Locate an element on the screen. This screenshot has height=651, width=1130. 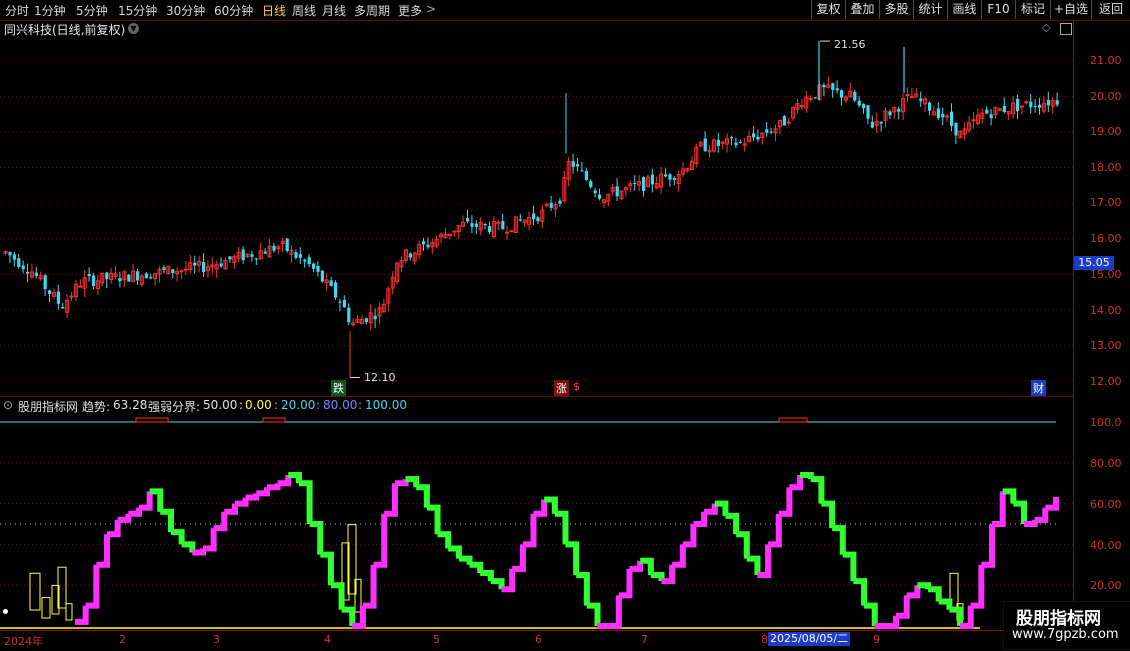
period-more: 更多 is located at coordinates (410, 10).